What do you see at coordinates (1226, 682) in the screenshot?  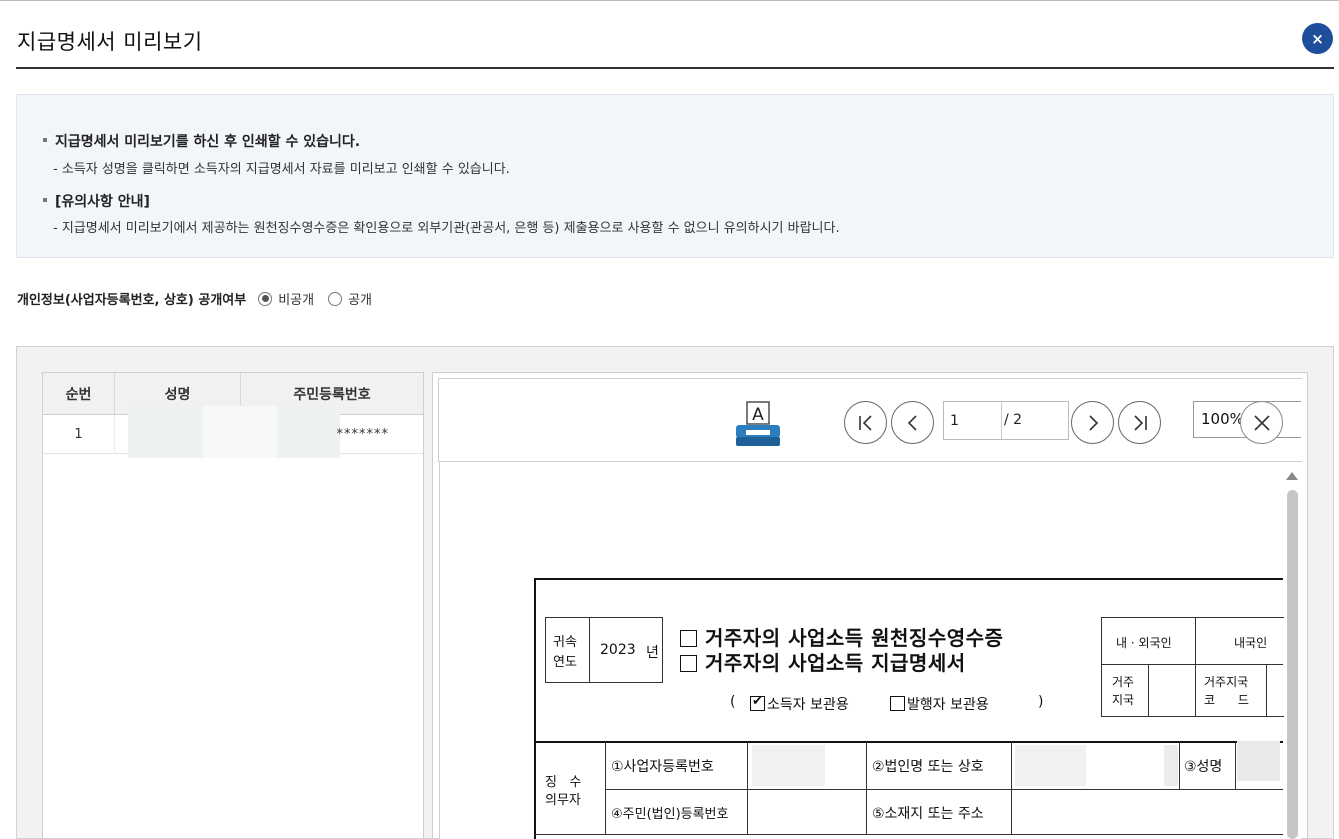 I see `residence-code-label-1: 거주지국` at bounding box center [1226, 682].